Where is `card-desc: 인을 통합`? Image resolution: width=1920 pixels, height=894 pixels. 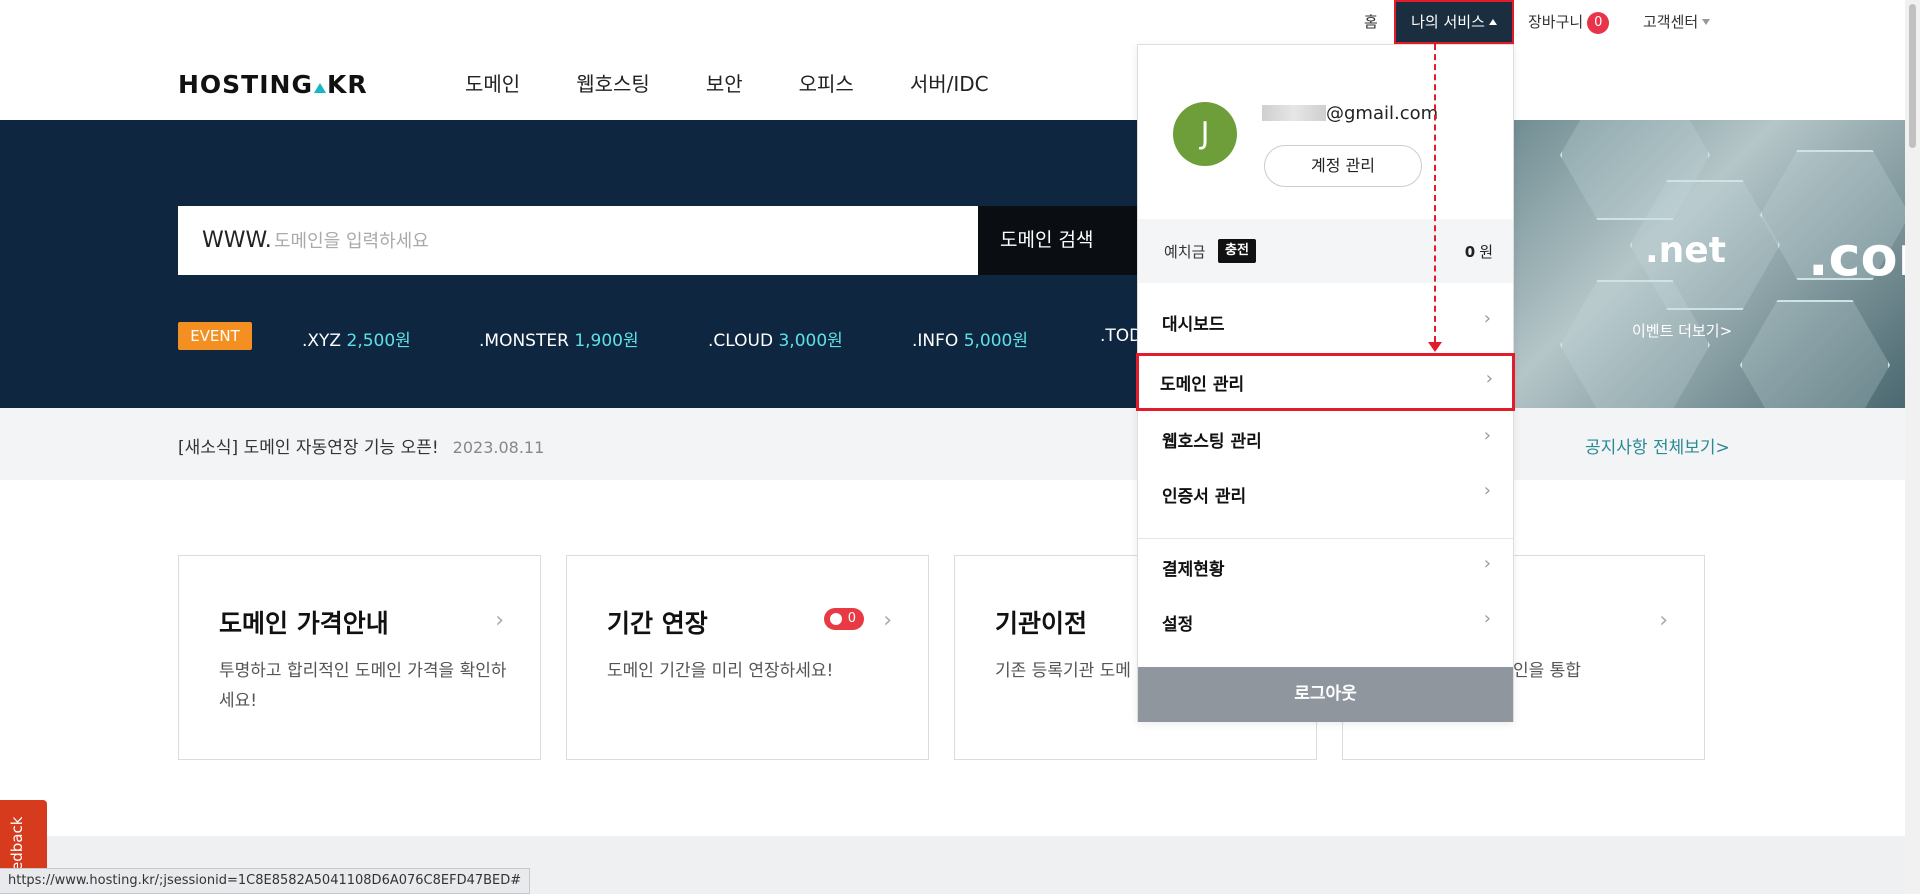 card-desc: 인을 통합 is located at coordinates (1547, 671).